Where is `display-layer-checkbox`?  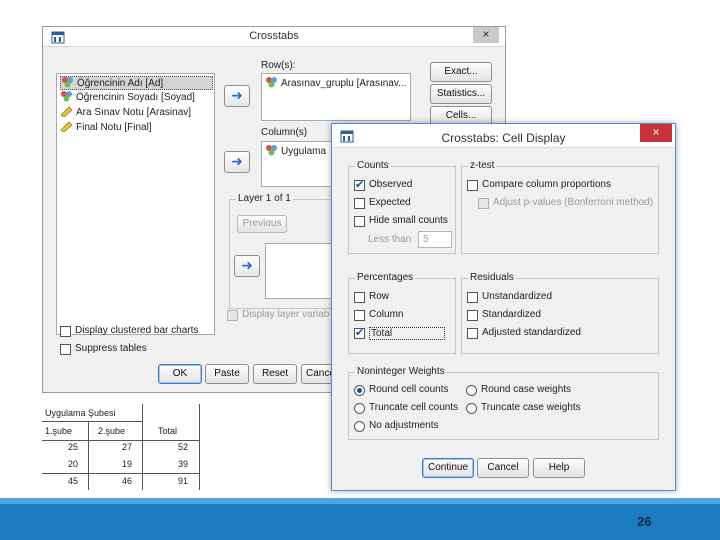 display-layer-checkbox is located at coordinates (232, 315).